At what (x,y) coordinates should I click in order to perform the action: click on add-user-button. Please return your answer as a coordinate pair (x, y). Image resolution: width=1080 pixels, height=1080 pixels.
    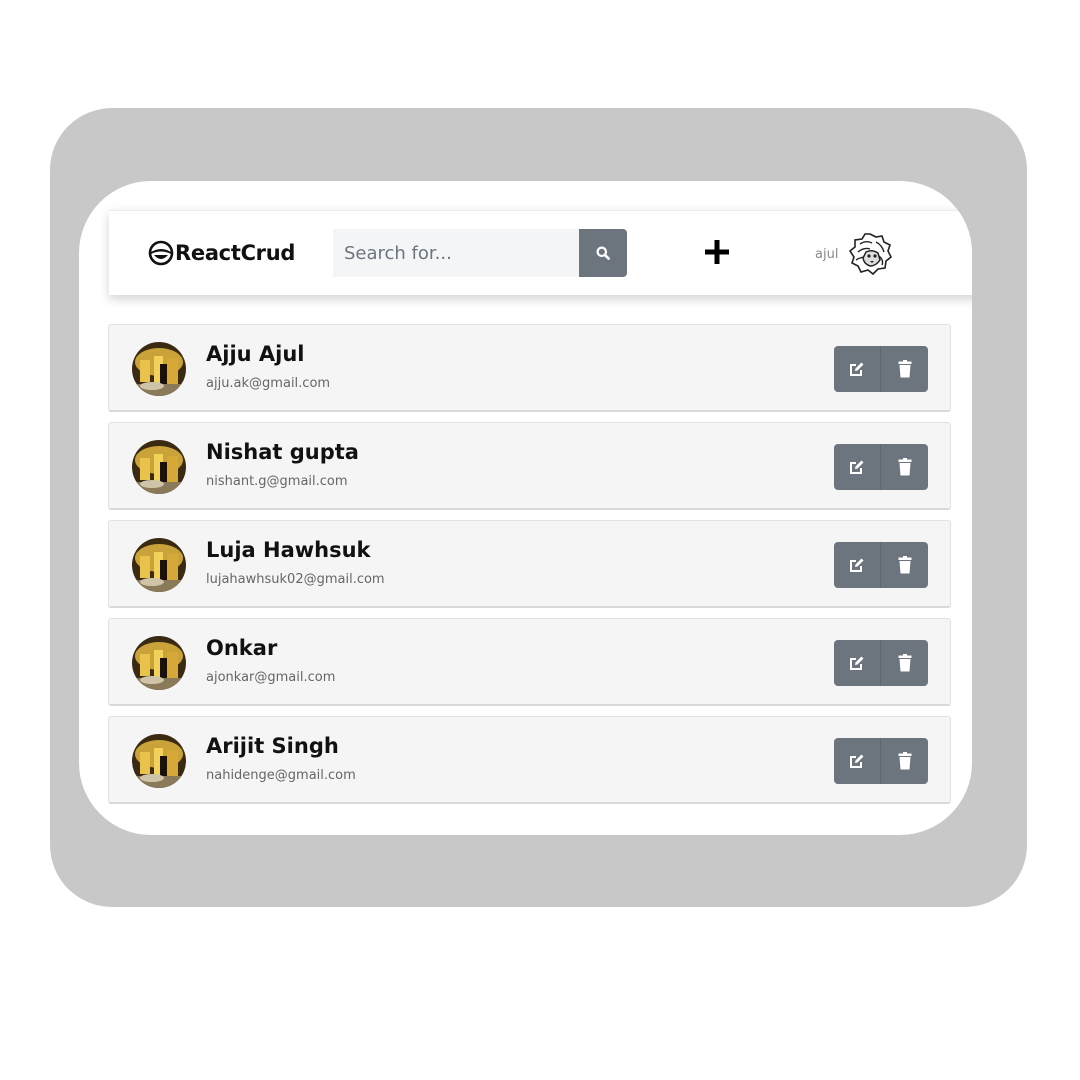
    Looking at the image, I should click on (717, 252).